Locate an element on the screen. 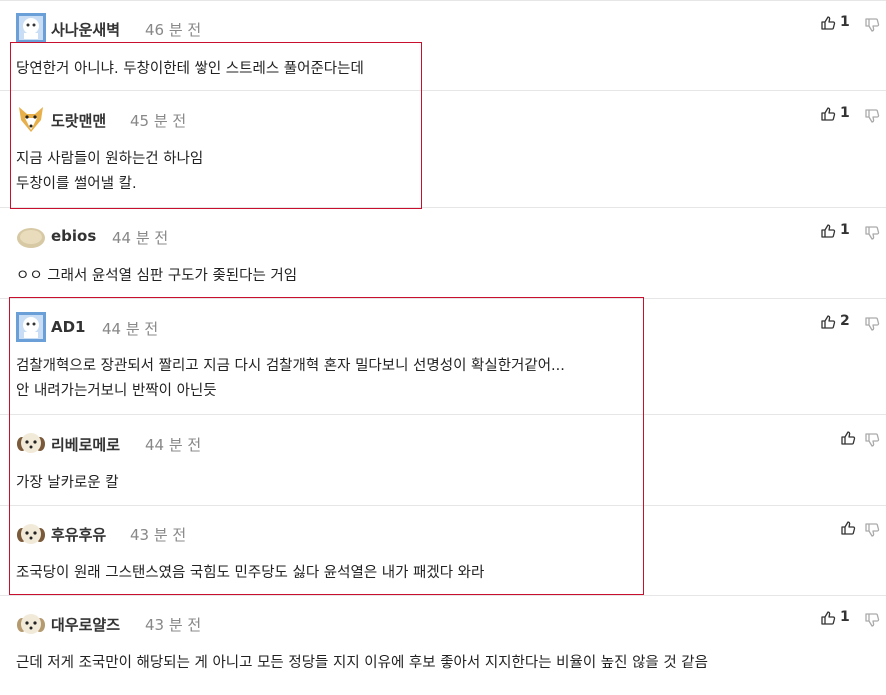  comment-author: AD1 is located at coordinates (68, 327).